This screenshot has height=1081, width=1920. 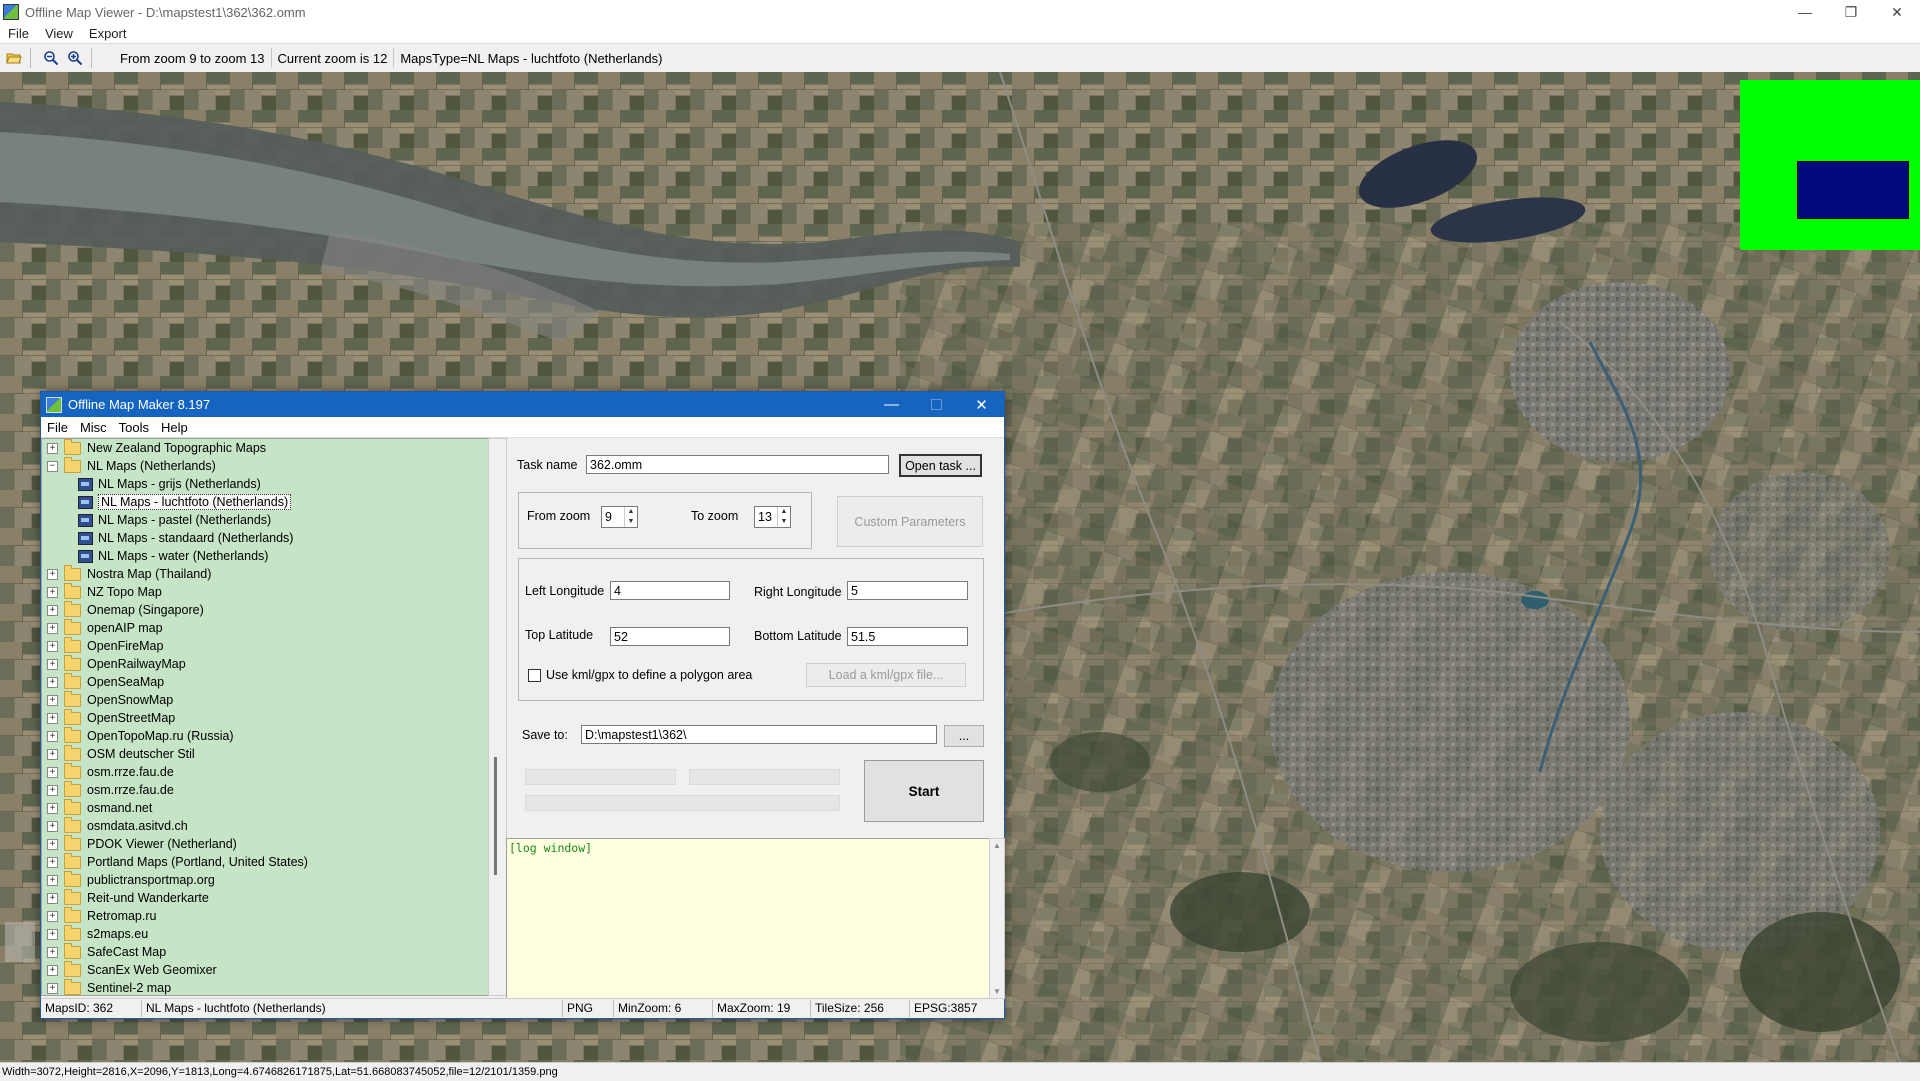 I want to click on to-zoom-spinner: 13 ▲ ▼, so click(x=772, y=517).